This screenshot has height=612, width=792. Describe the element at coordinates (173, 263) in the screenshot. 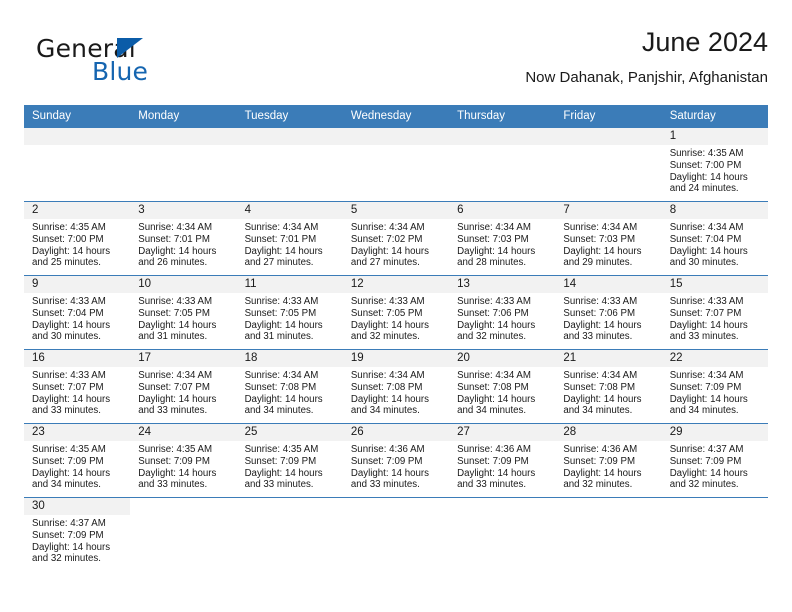

I see `daylight-text-cont: and 26 minutes.` at that location.